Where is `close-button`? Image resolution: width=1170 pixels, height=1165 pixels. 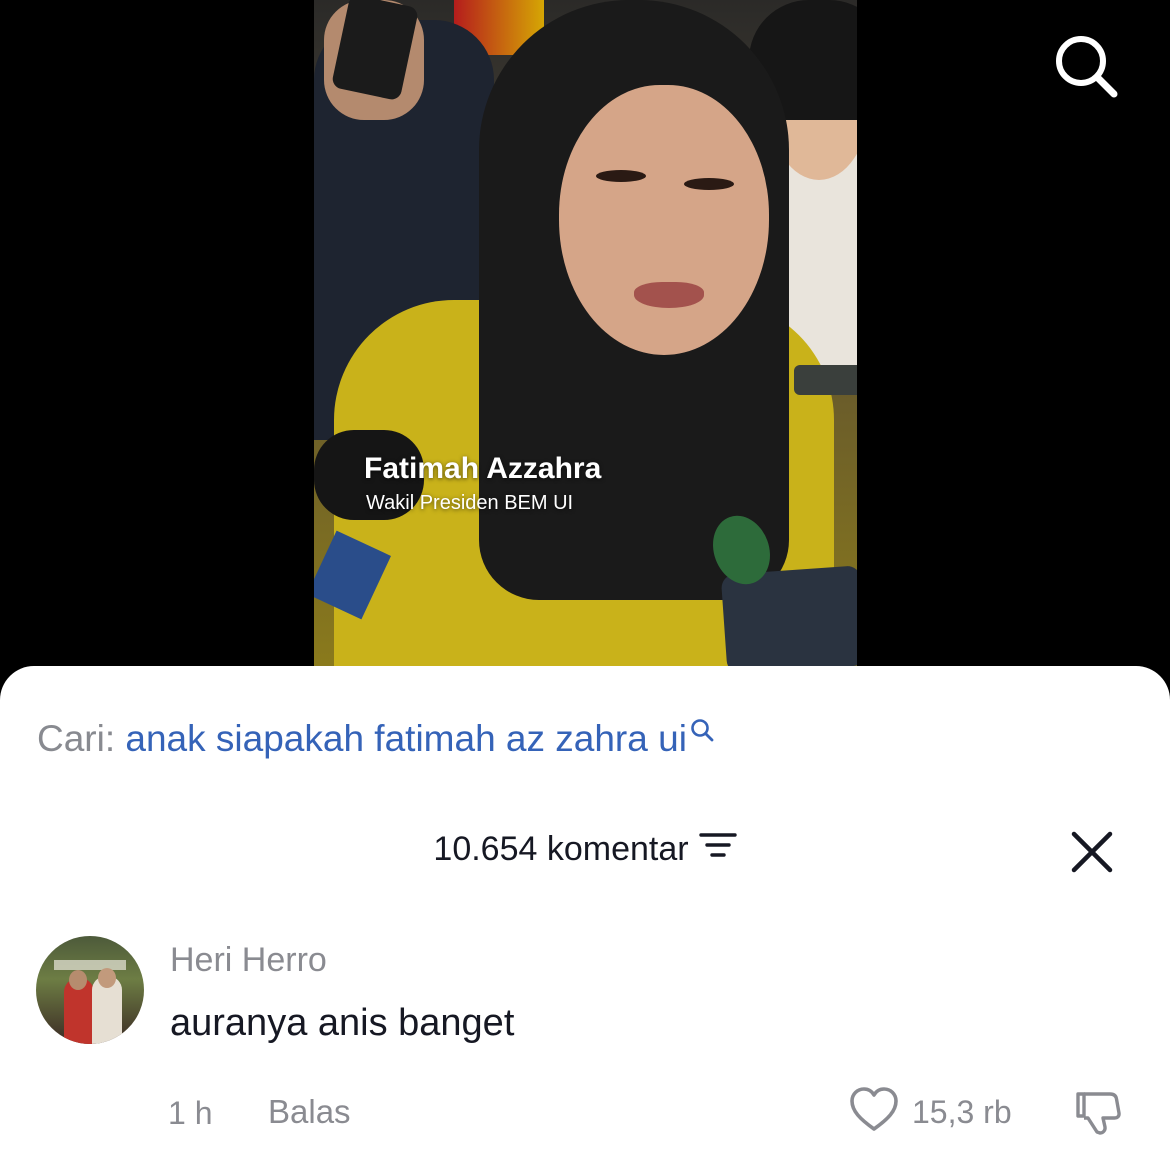 close-button is located at coordinates (1092, 852).